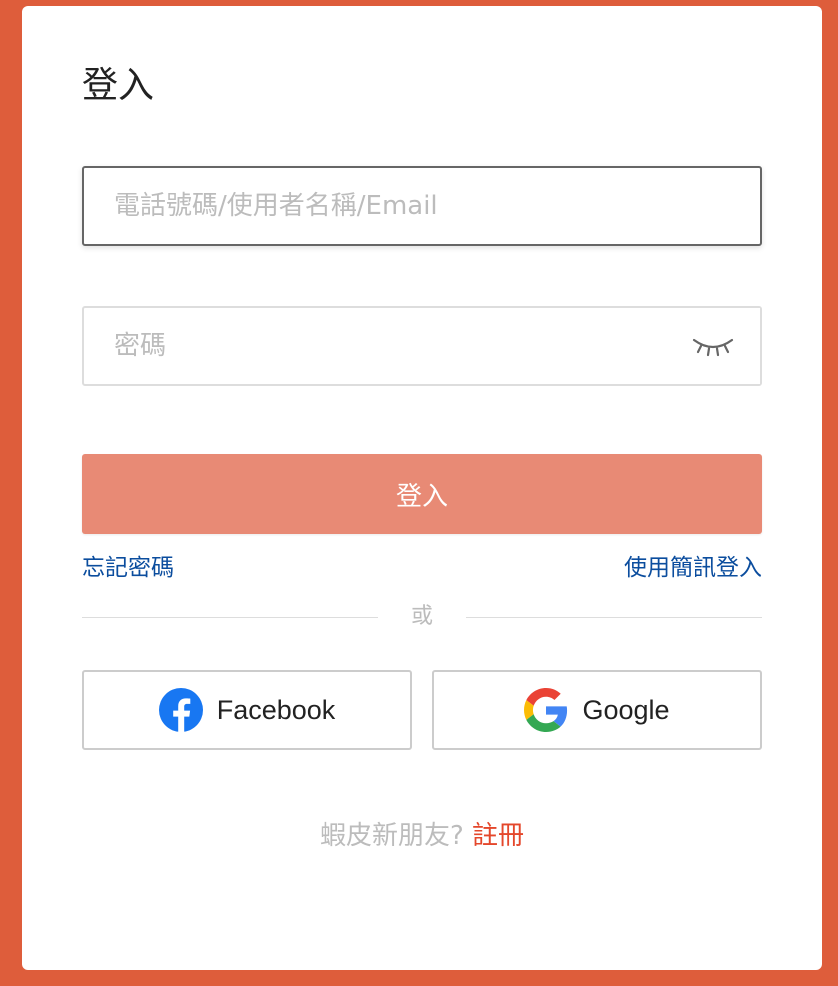 Image resolution: width=838 pixels, height=986 pixels. What do you see at coordinates (626, 709) in the screenshot?
I see `google-label: Google` at bounding box center [626, 709].